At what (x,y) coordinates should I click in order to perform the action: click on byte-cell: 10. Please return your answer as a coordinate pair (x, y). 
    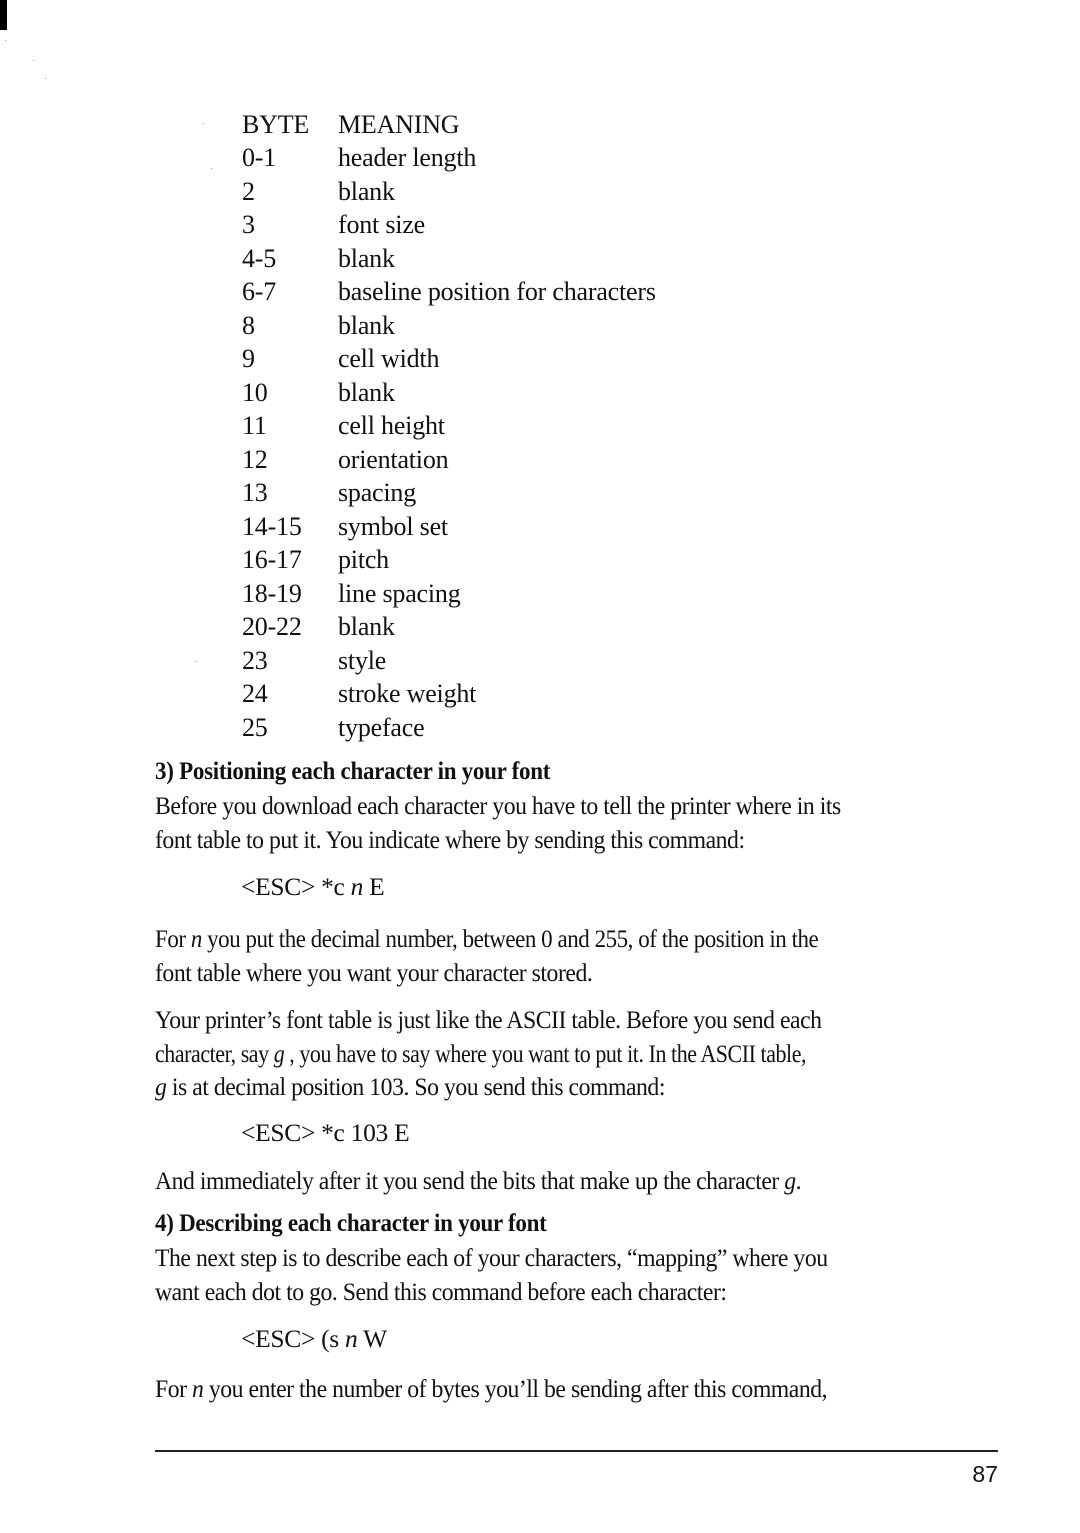
    Looking at the image, I should click on (255, 392).